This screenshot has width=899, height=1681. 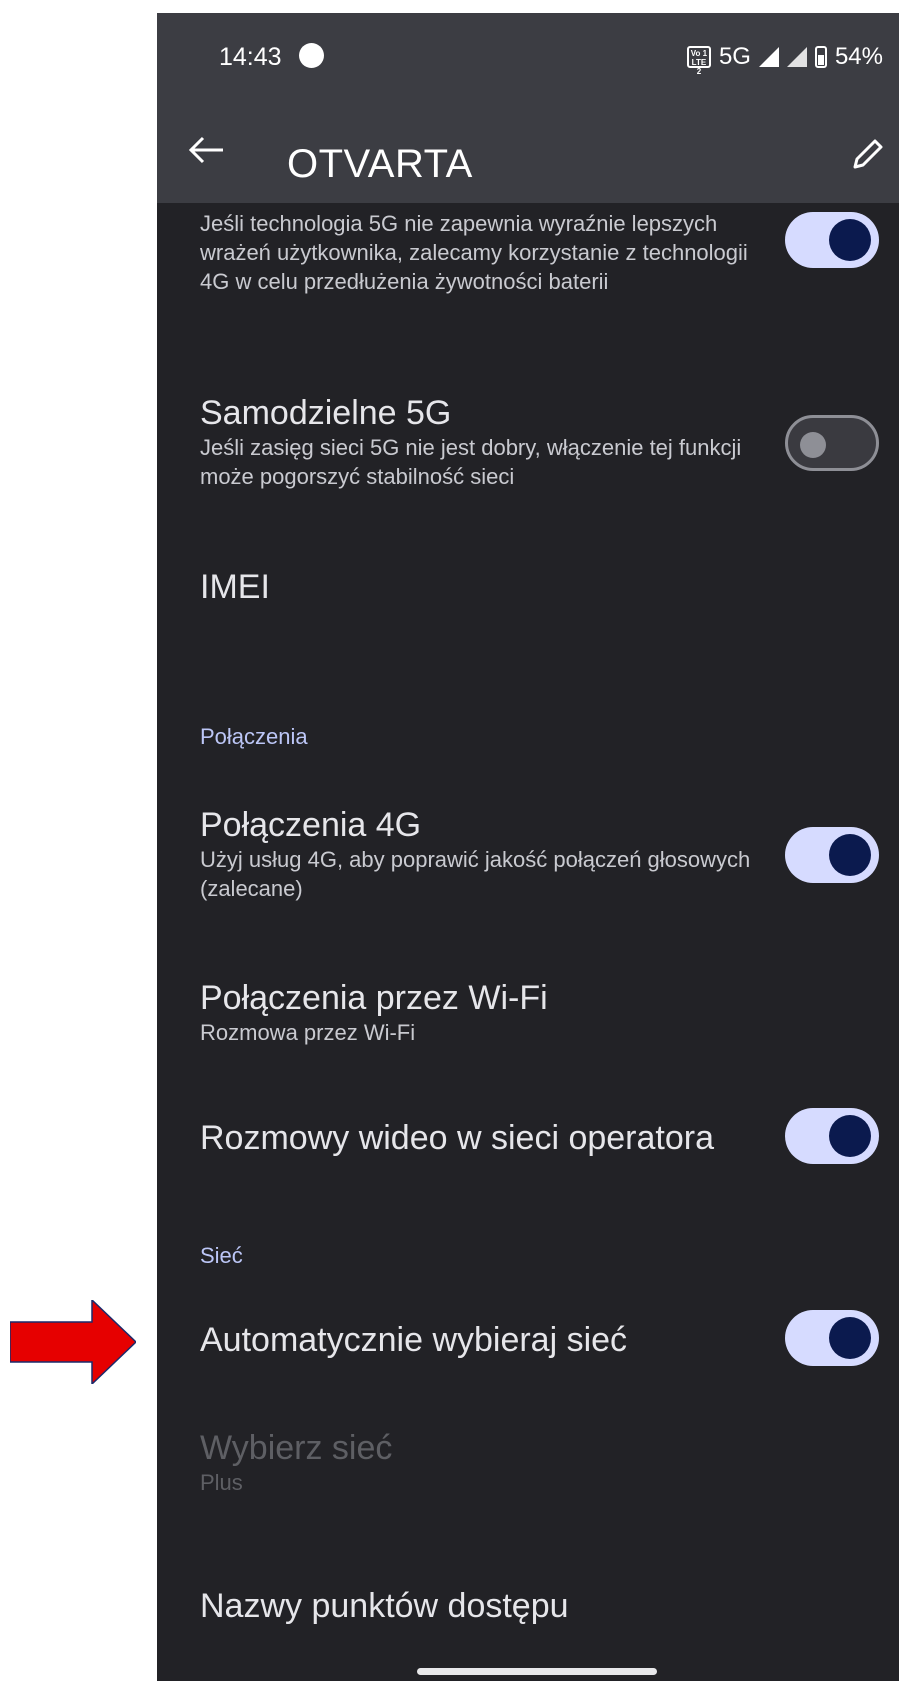 What do you see at coordinates (384, 1606) in the screenshot?
I see `setting-title: Nazwy punktów dostępu` at bounding box center [384, 1606].